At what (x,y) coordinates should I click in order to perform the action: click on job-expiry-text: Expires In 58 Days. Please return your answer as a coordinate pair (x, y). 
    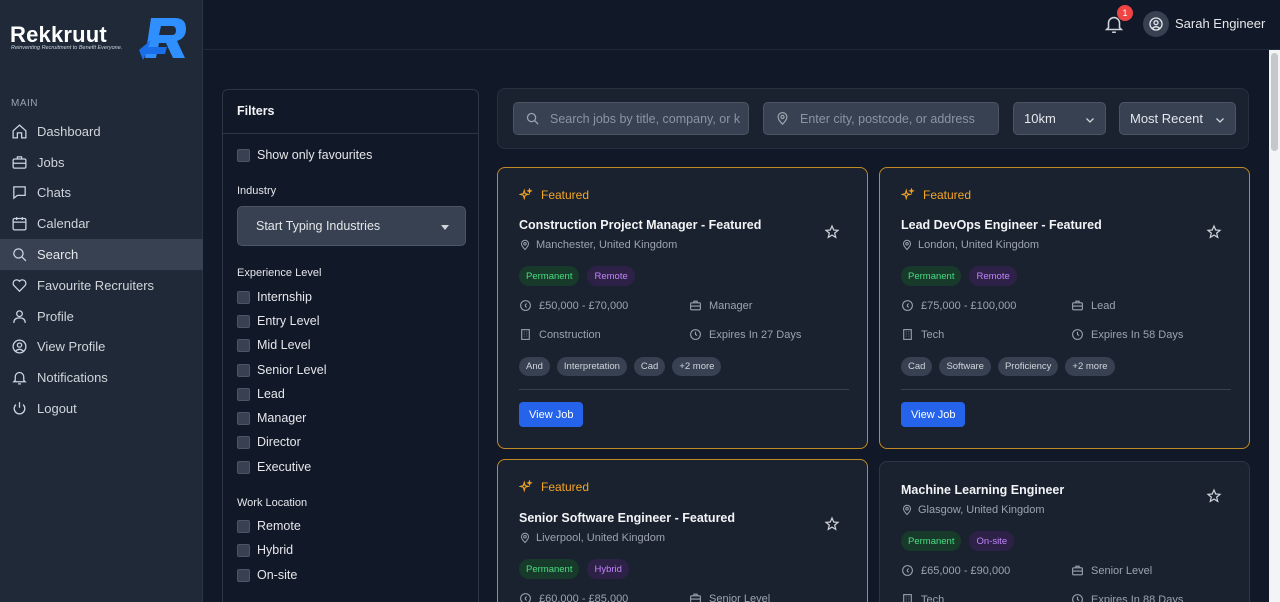
    Looking at the image, I should click on (1137, 334).